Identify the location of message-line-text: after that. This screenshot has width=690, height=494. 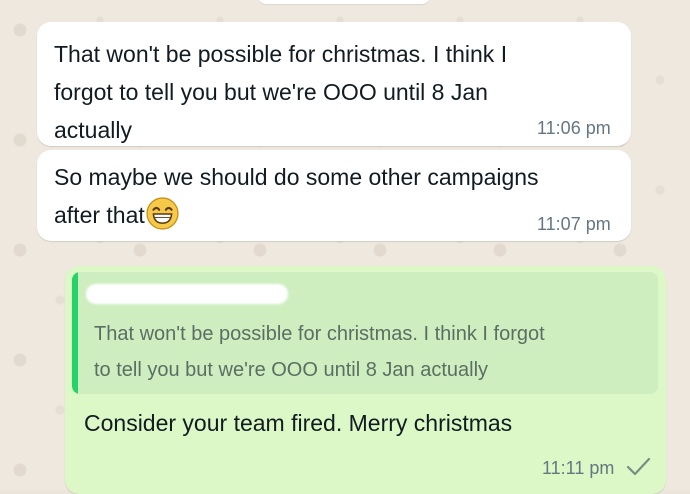
(99, 215).